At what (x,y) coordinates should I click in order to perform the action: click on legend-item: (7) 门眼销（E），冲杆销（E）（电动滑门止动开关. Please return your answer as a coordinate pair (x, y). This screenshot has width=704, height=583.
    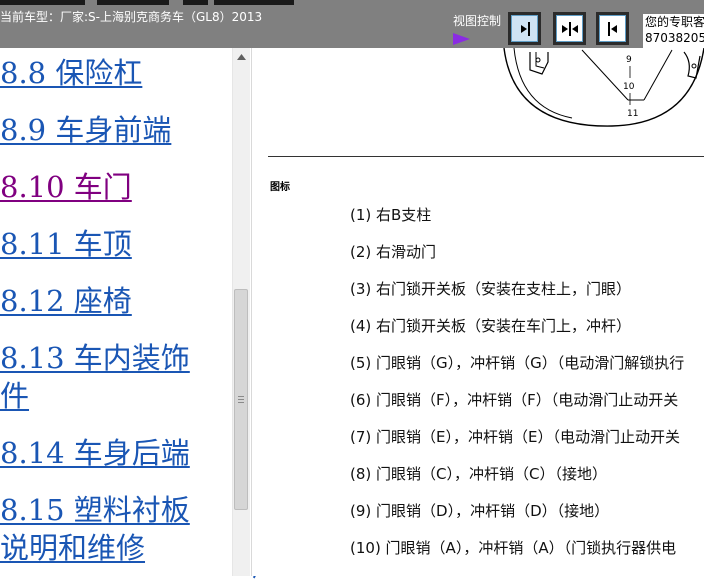
    Looking at the image, I should click on (515, 437).